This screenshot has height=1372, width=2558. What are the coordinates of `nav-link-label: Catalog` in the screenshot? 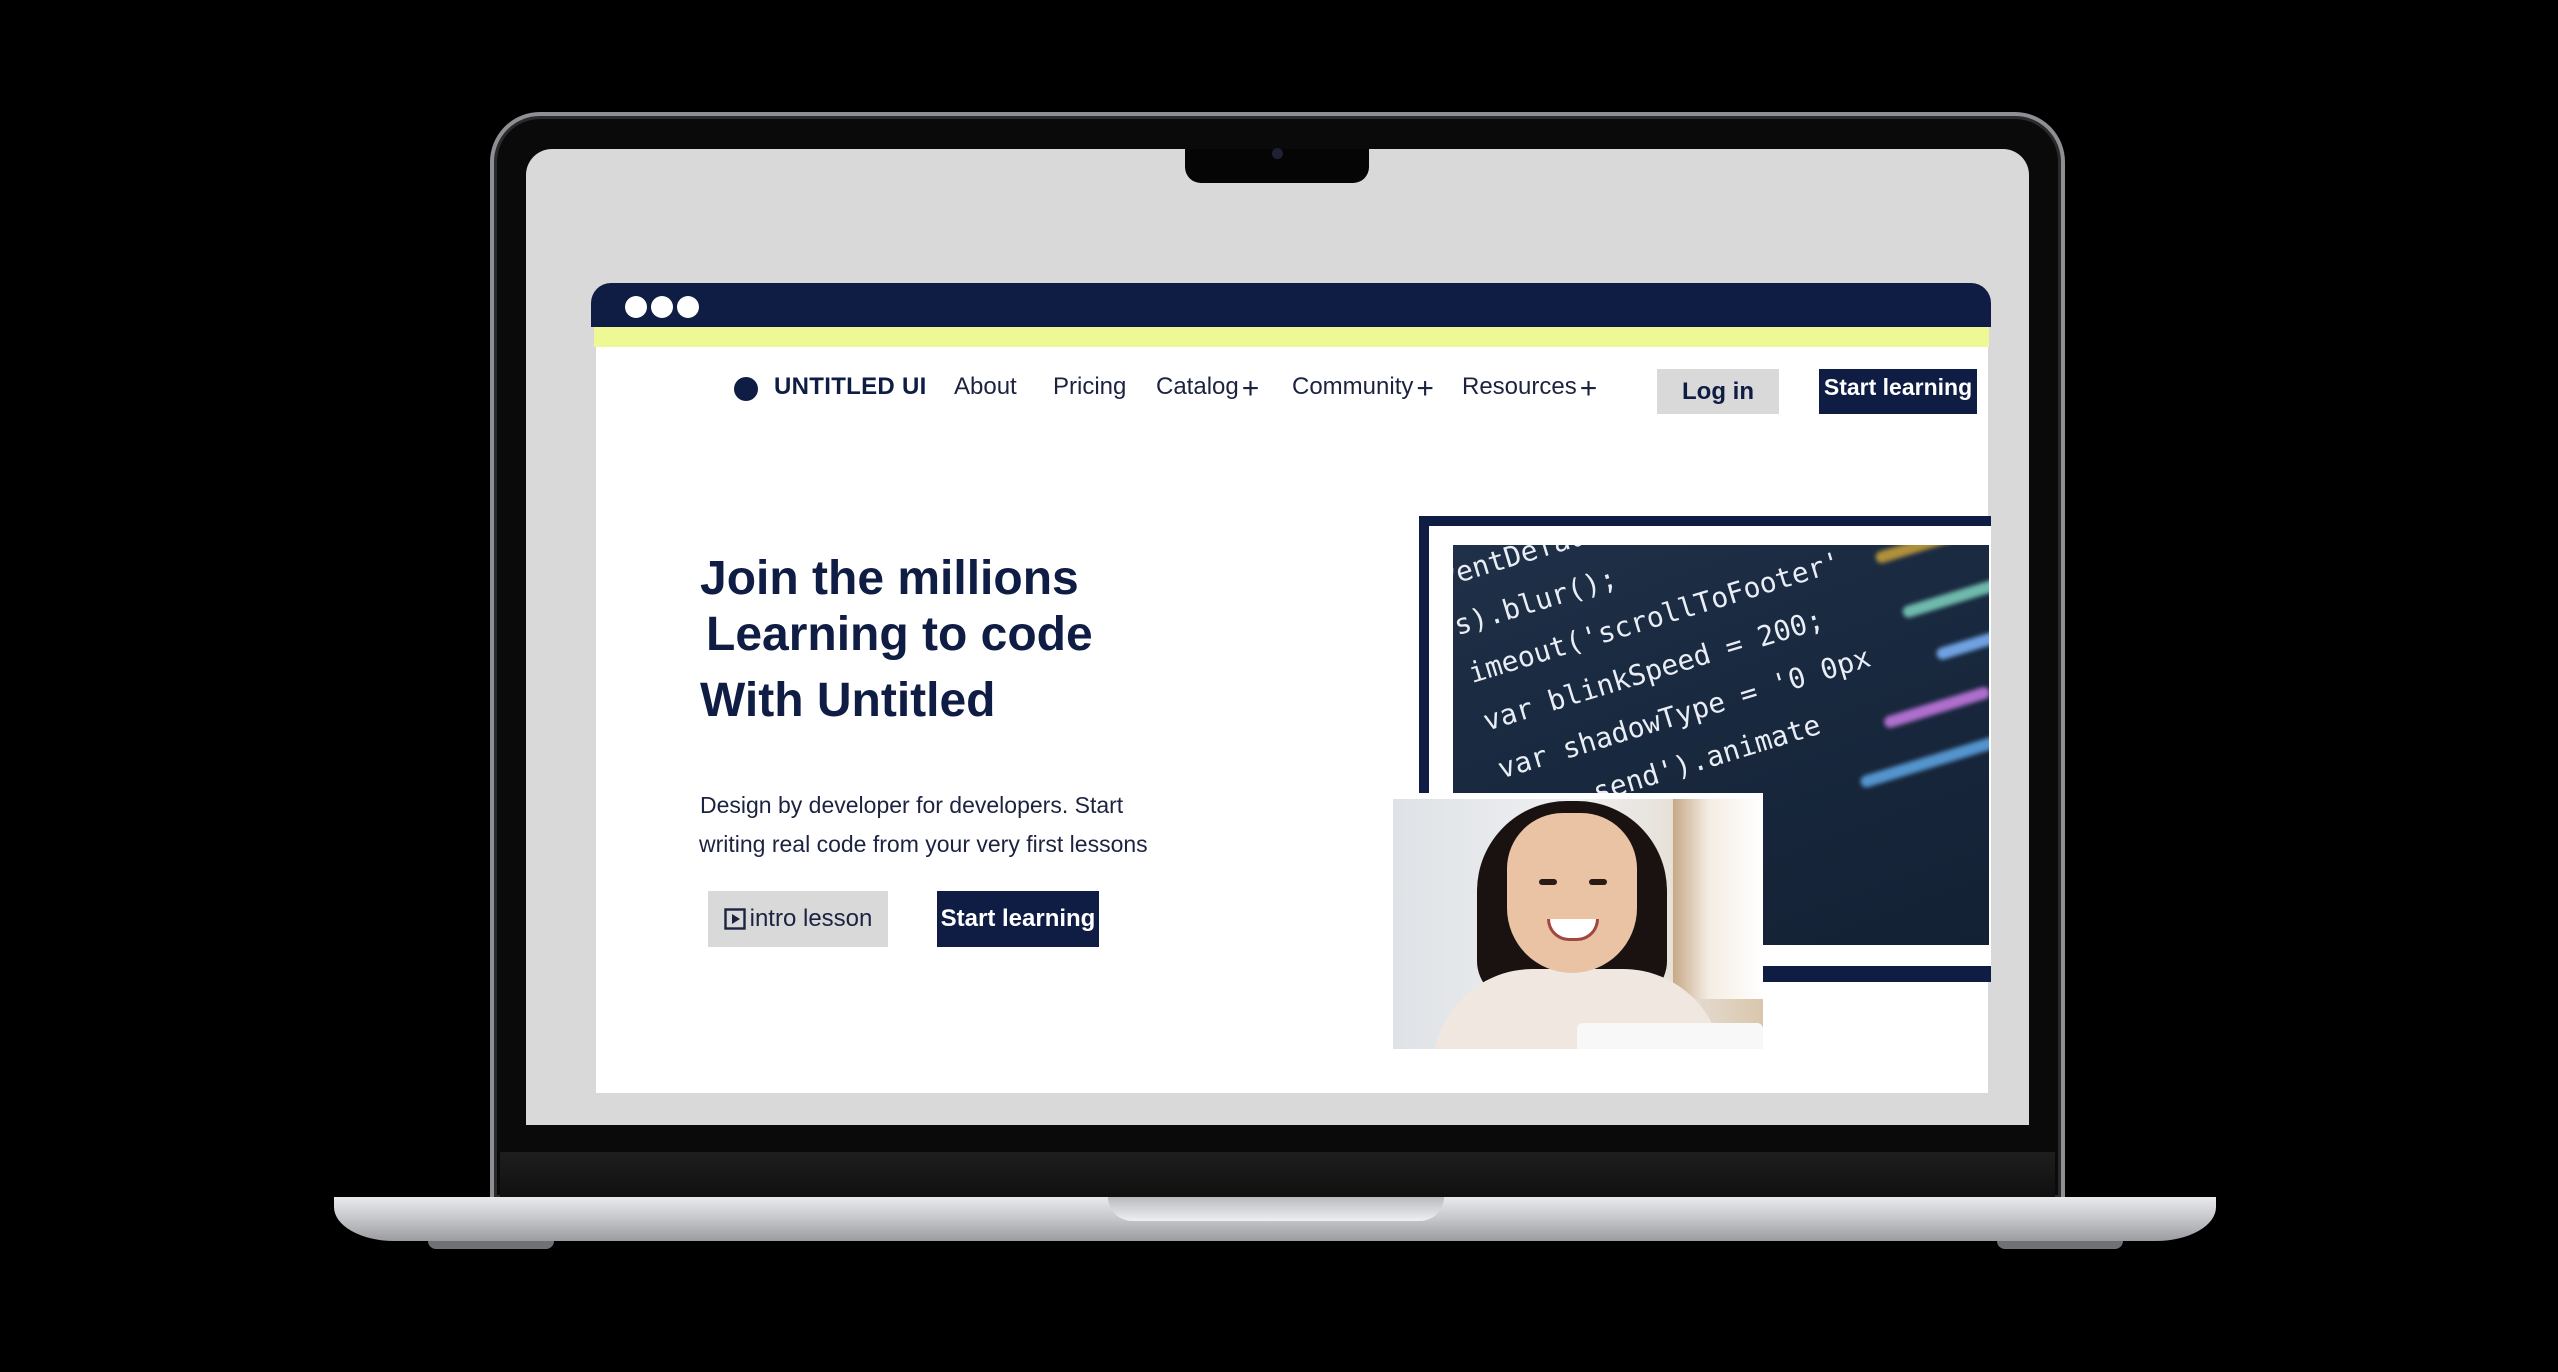 It's located at (1197, 386).